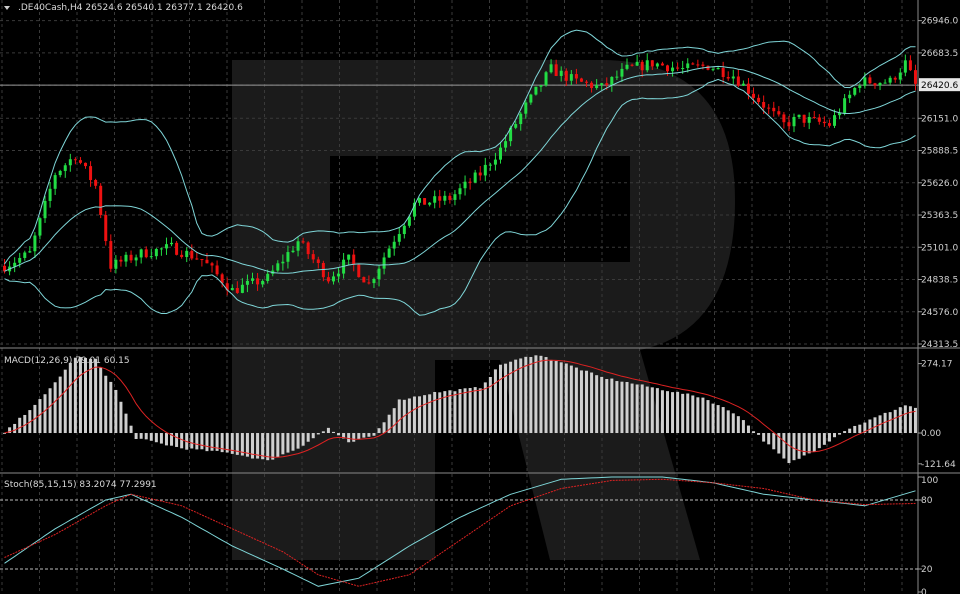 The height and width of the screenshot is (594, 960). I want to click on price-axis-label: 25101.0, so click(939, 248).